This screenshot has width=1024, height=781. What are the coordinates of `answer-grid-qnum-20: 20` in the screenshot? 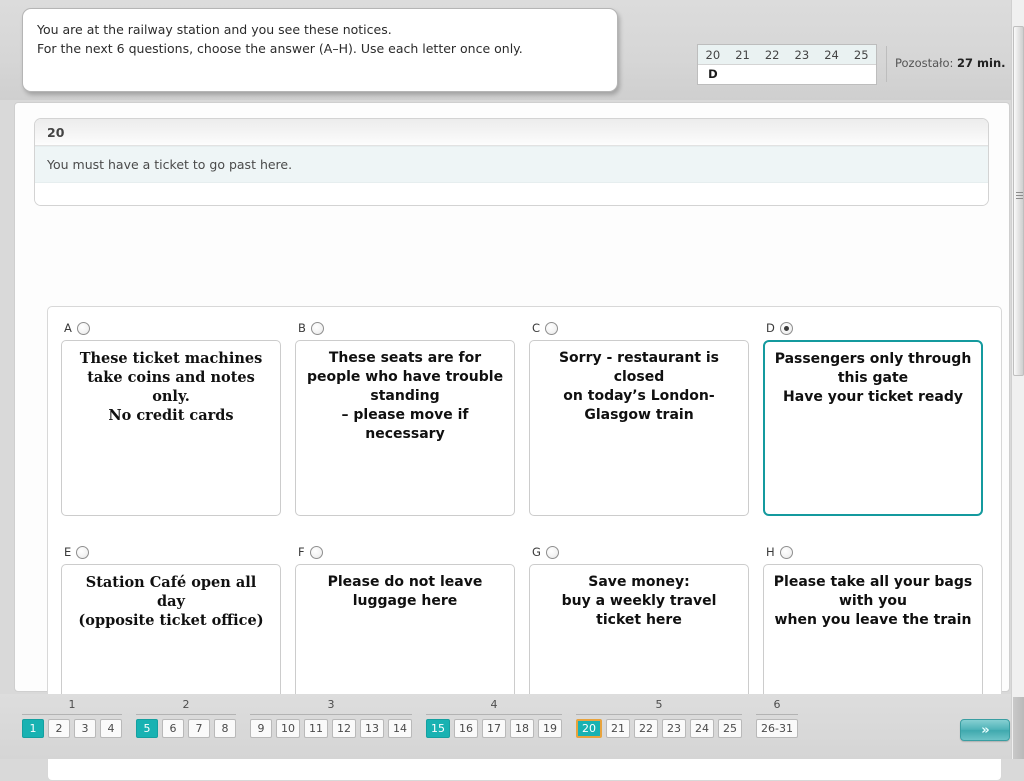 It's located at (713, 54).